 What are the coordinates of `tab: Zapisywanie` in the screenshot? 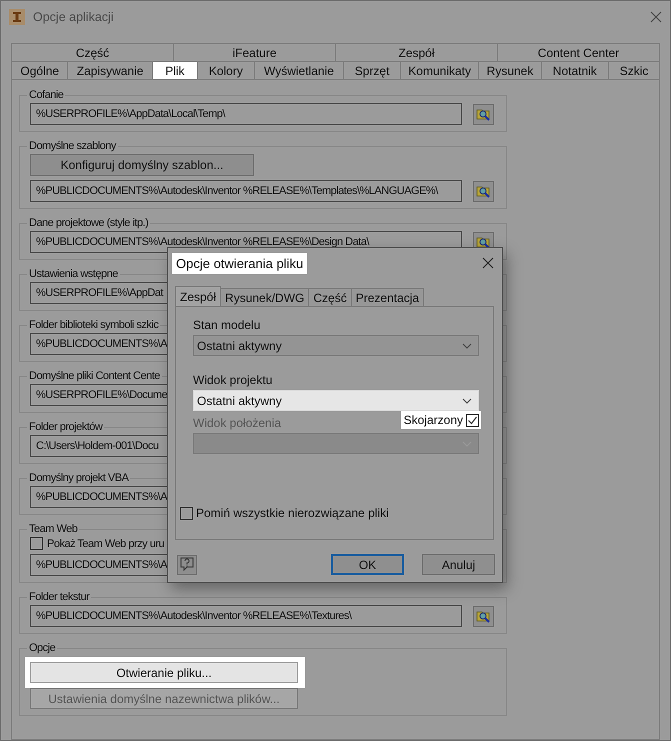 It's located at (109, 70).